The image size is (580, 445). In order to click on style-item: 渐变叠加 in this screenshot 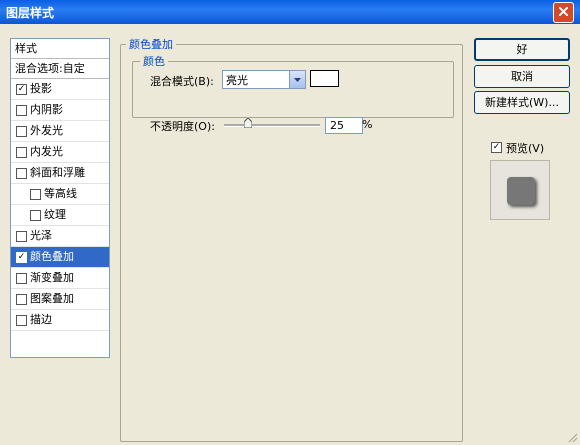, I will do `click(60, 278)`.